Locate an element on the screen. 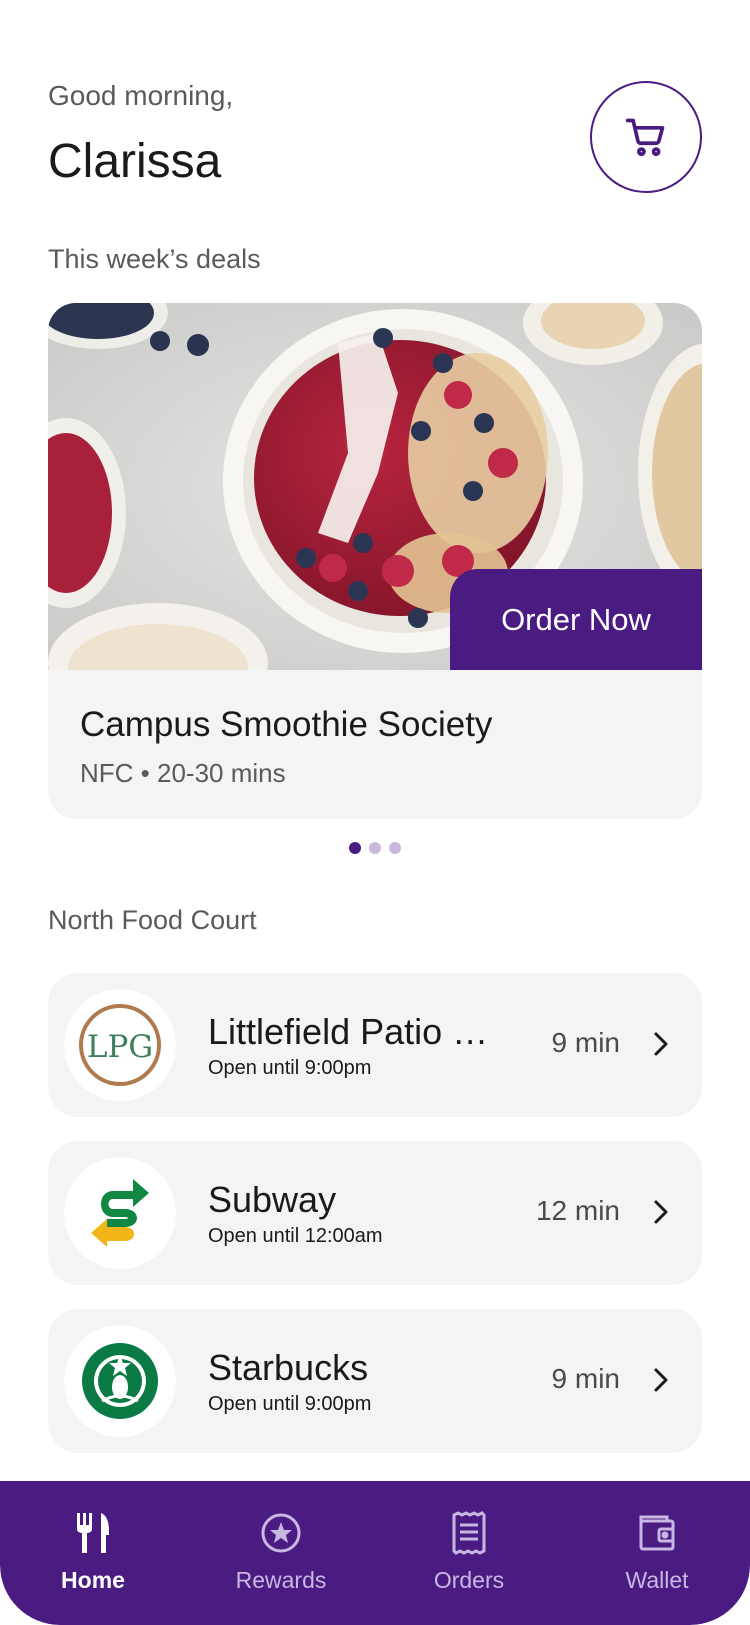 The image size is (750, 1625). tab-label: Orders is located at coordinates (469, 1580).